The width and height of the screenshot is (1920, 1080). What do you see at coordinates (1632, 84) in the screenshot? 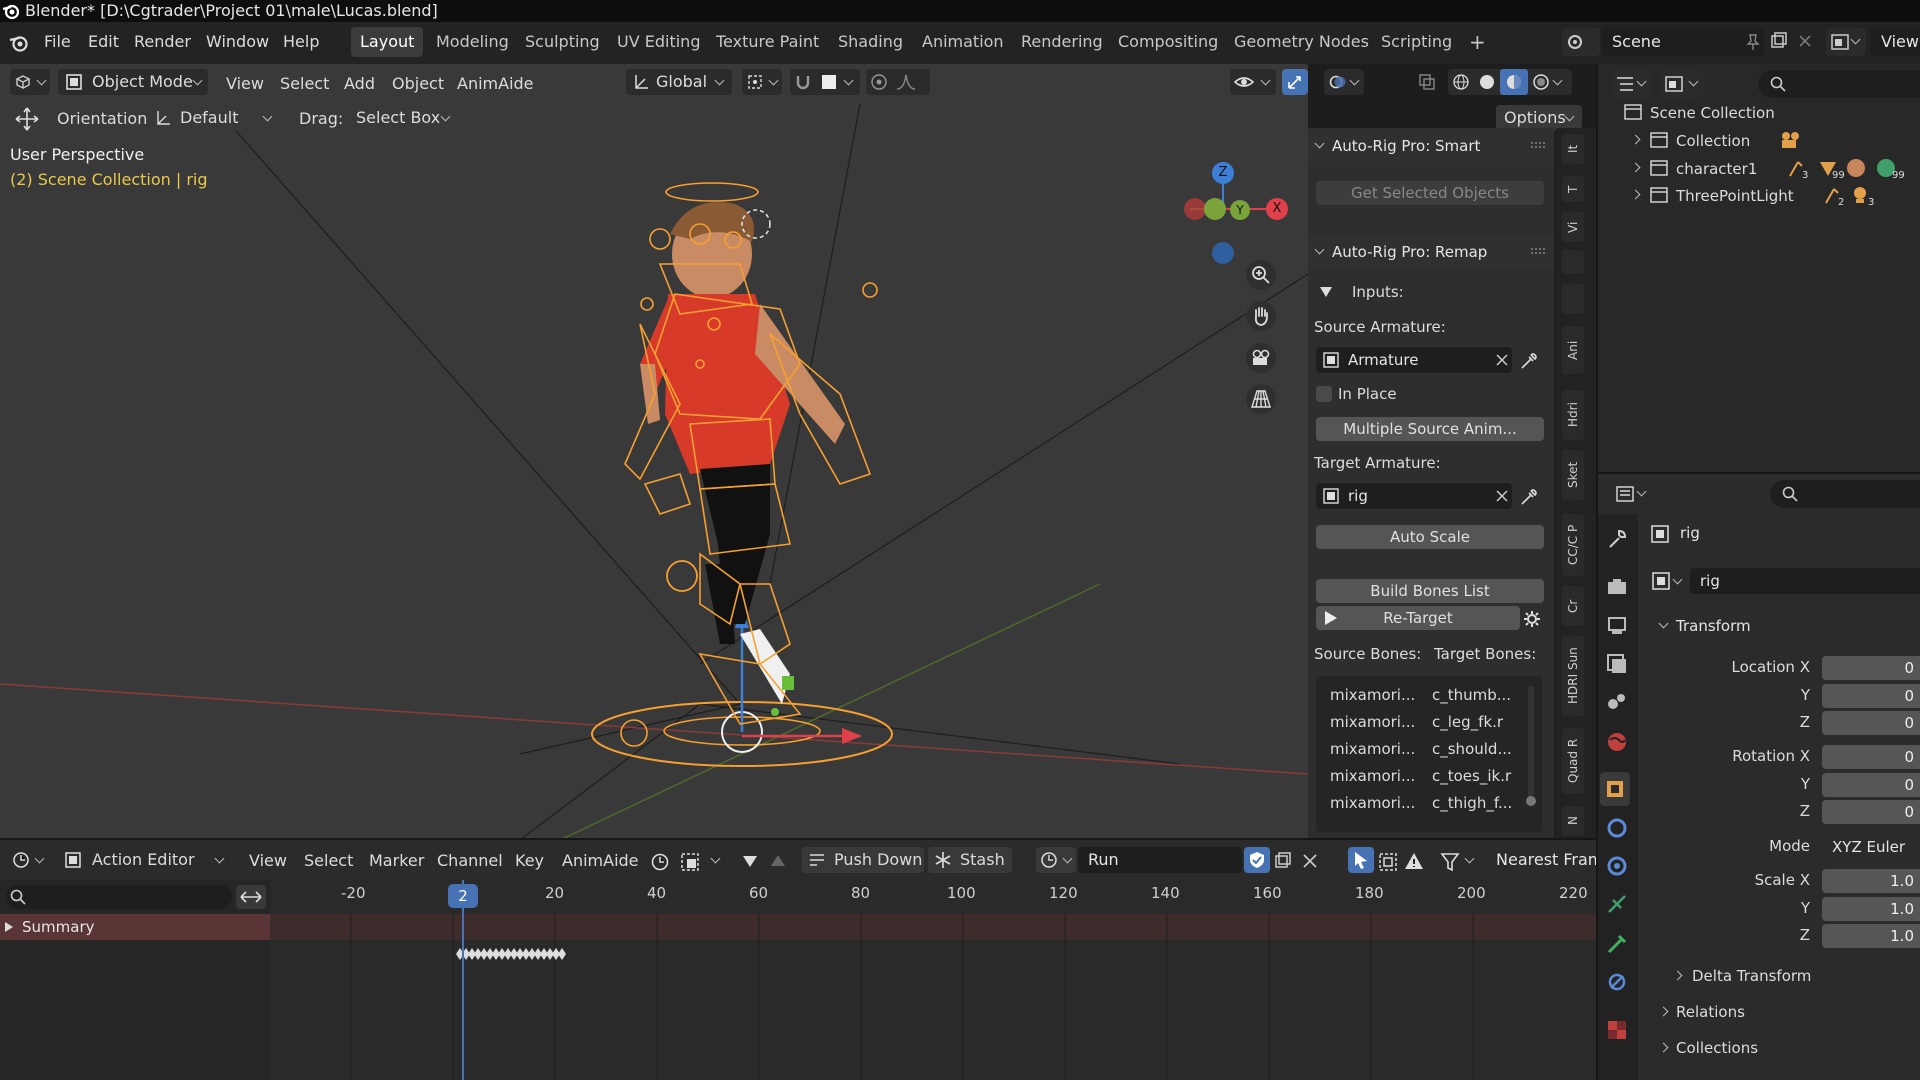
I see `outliner-editor-type-button` at bounding box center [1632, 84].